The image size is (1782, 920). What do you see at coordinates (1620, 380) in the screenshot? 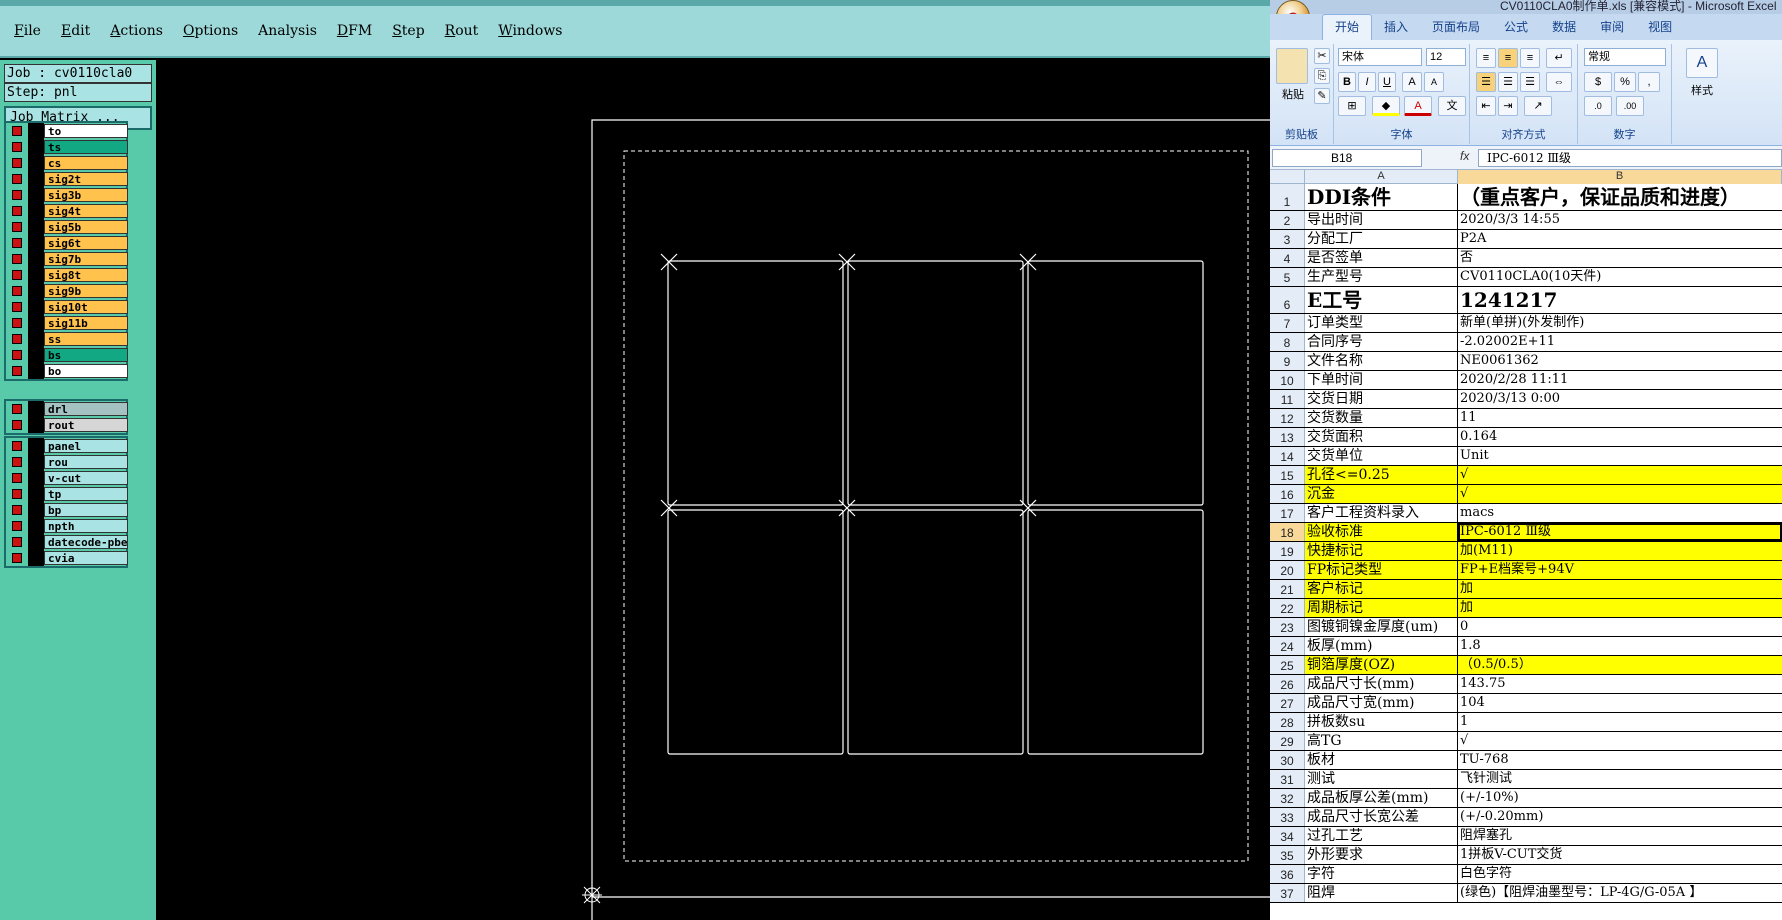
I see `cell-b: 2020/2/28 11:11` at bounding box center [1620, 380].